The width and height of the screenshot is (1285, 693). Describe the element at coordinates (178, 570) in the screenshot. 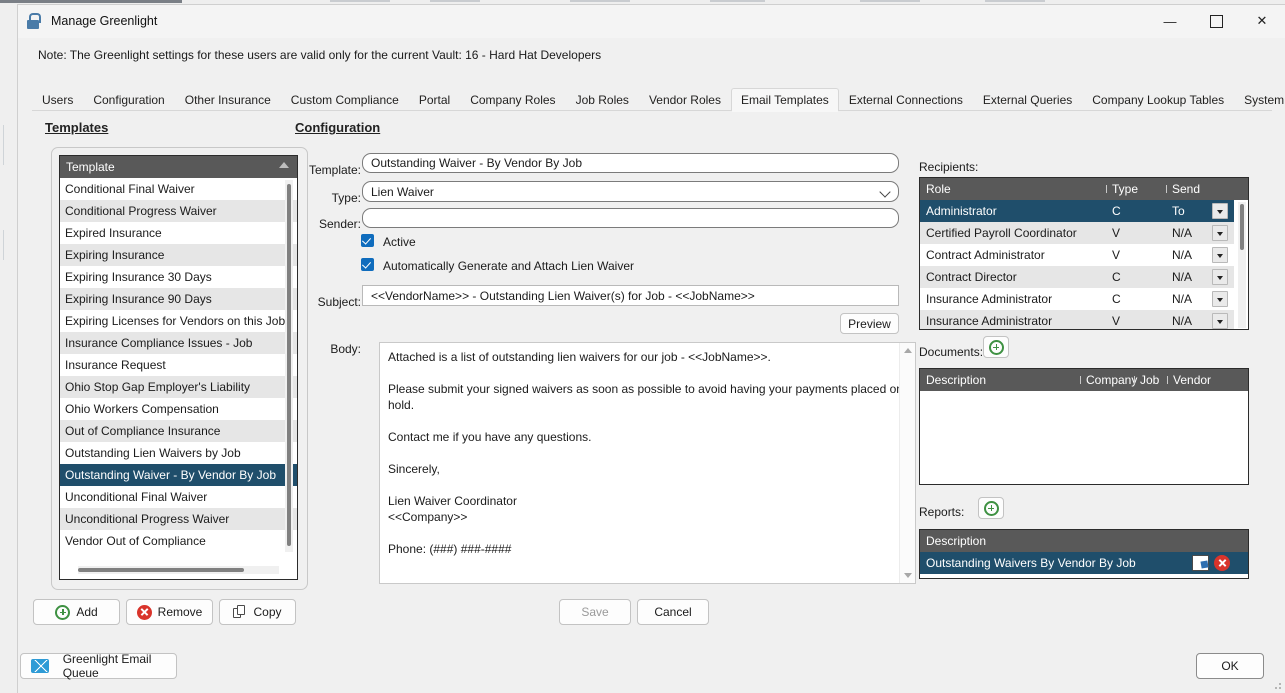

I see `templates-horizontal-scrollbar` at that location.